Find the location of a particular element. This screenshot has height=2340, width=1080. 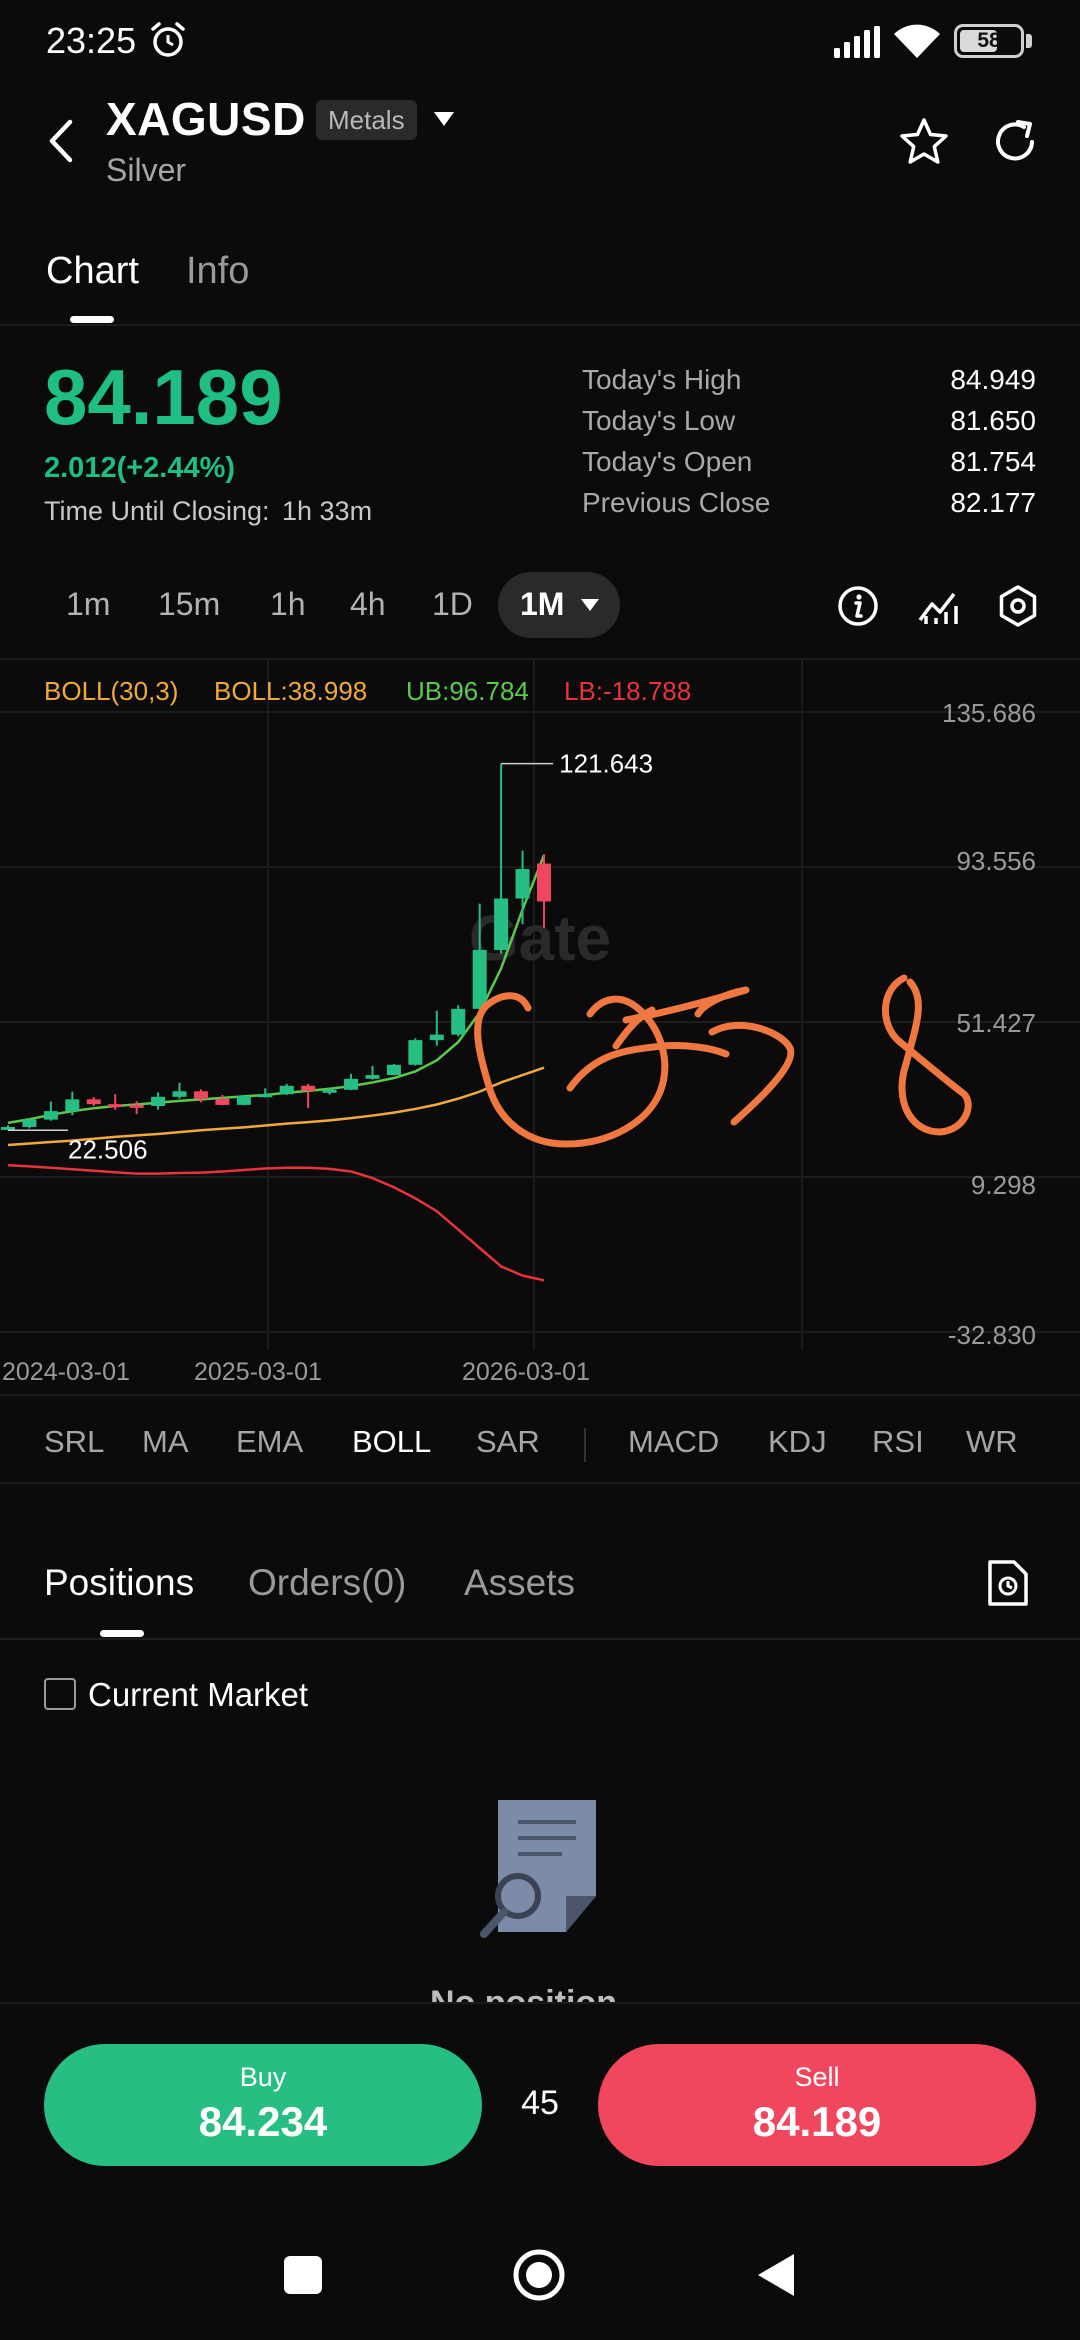

sell-price: 84.189 is located at coordinates (817, 2121).